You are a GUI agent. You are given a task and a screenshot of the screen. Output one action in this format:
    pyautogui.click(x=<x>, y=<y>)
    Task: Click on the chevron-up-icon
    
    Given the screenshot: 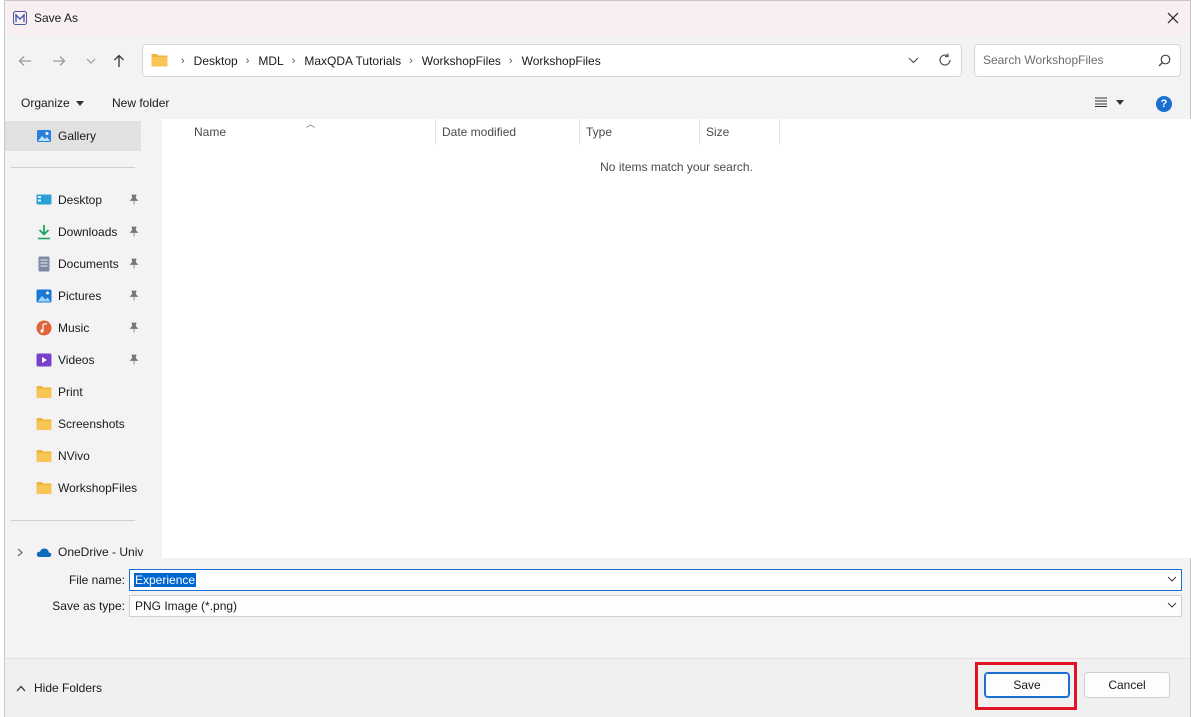 What is the action you would take?
    pyautogui.click(x=21, y=688)
    